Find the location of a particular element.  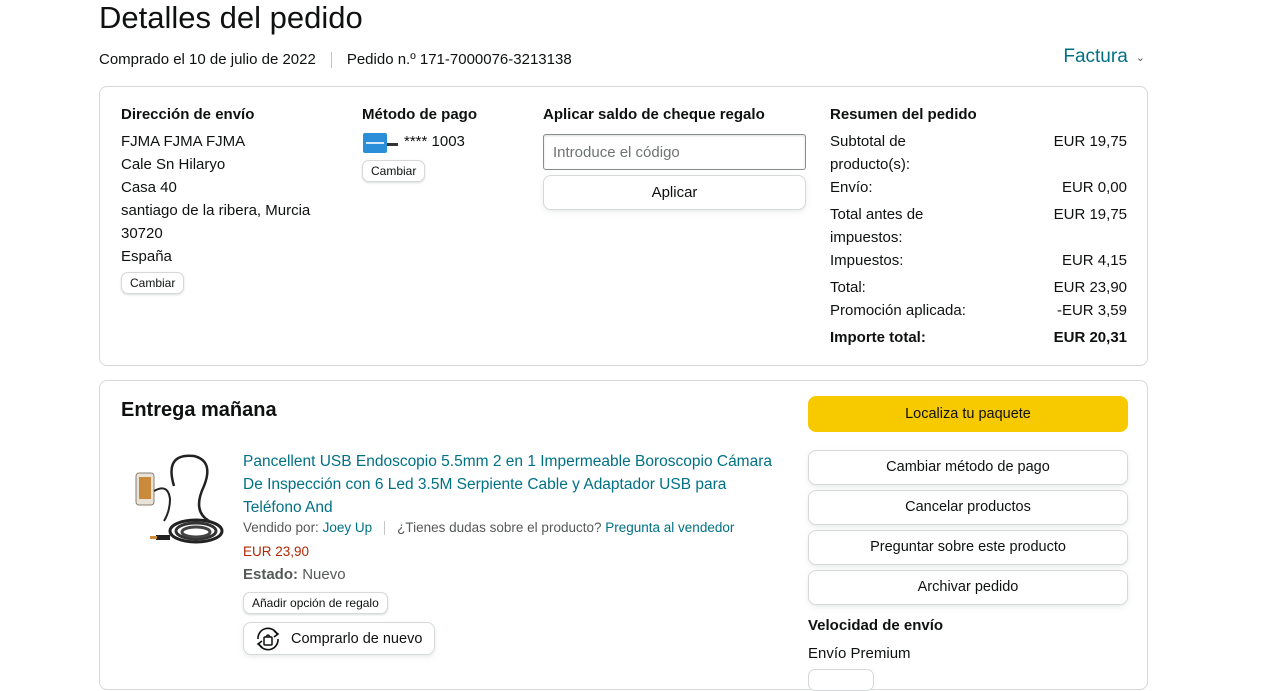

summary-value: EUR 20,31 is located at coordinates (1090, 337).